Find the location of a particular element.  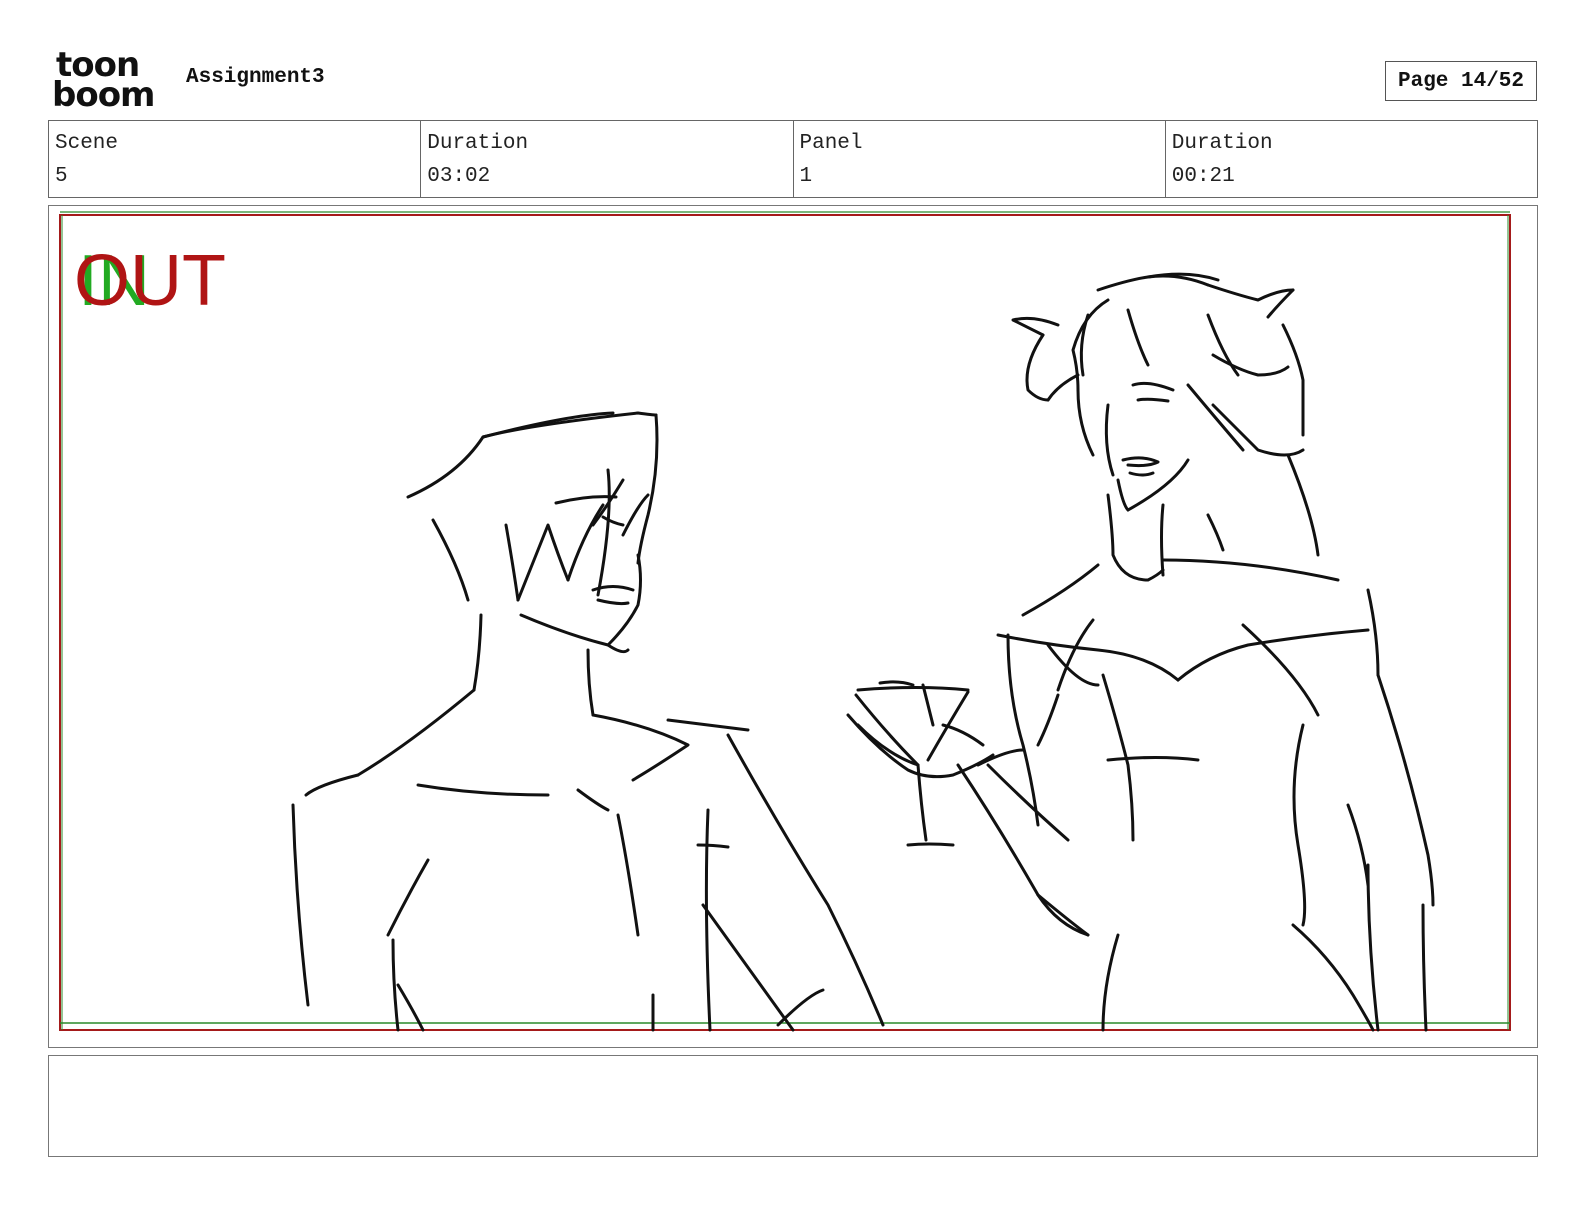

panel-duration-label: Duration is located at coordinates (1222, 143).